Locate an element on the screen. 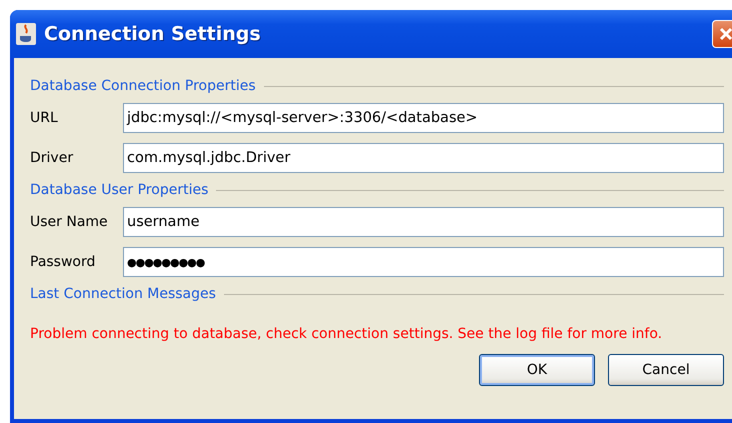  field-label: URL is located at coordinates (44, 118).